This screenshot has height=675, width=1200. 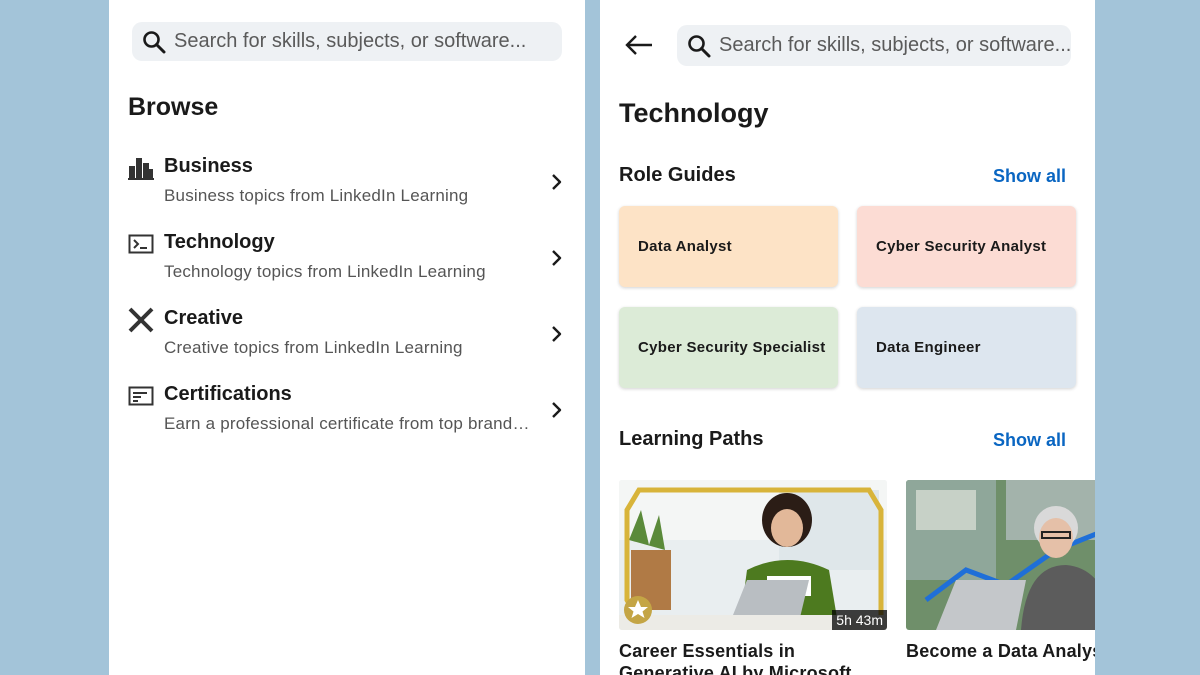 I want to click on learning-path-thumbnail, so click(x=1000, y=555).